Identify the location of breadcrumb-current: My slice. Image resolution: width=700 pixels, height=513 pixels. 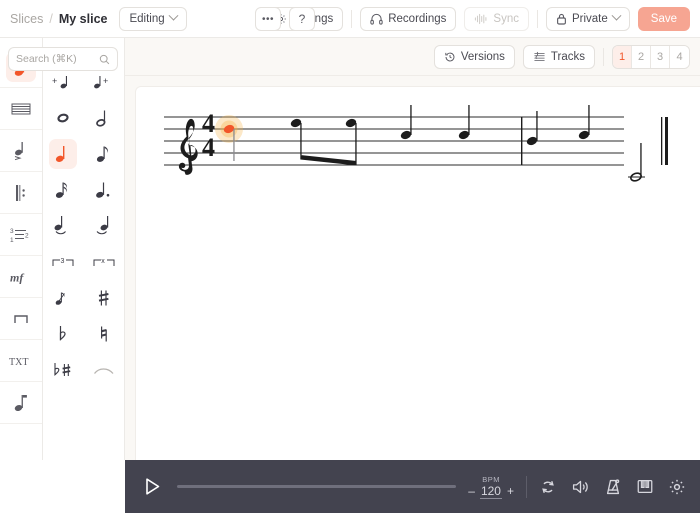
(83, 19).